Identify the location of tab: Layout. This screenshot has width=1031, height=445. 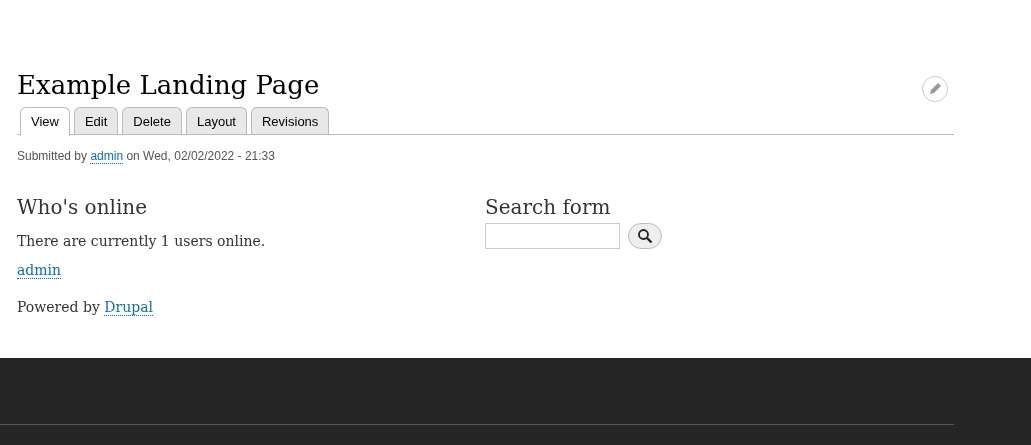
(216, 121).